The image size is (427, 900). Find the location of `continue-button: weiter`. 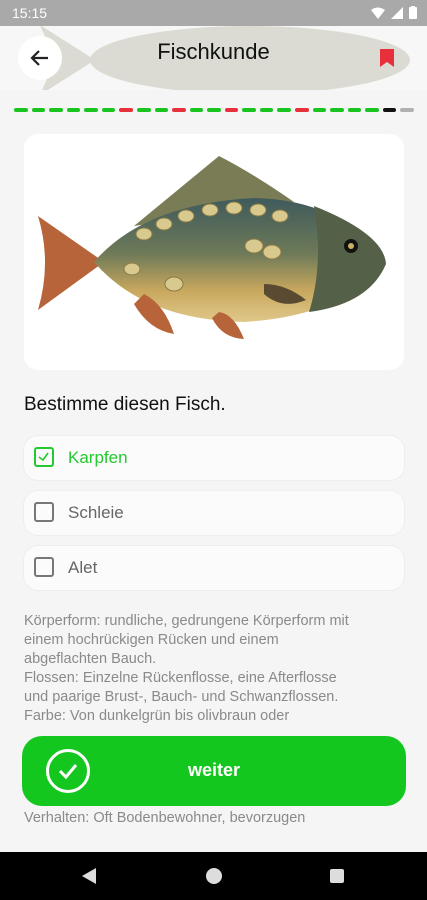

continue-button: weiter is located at coordinates (214, 771).